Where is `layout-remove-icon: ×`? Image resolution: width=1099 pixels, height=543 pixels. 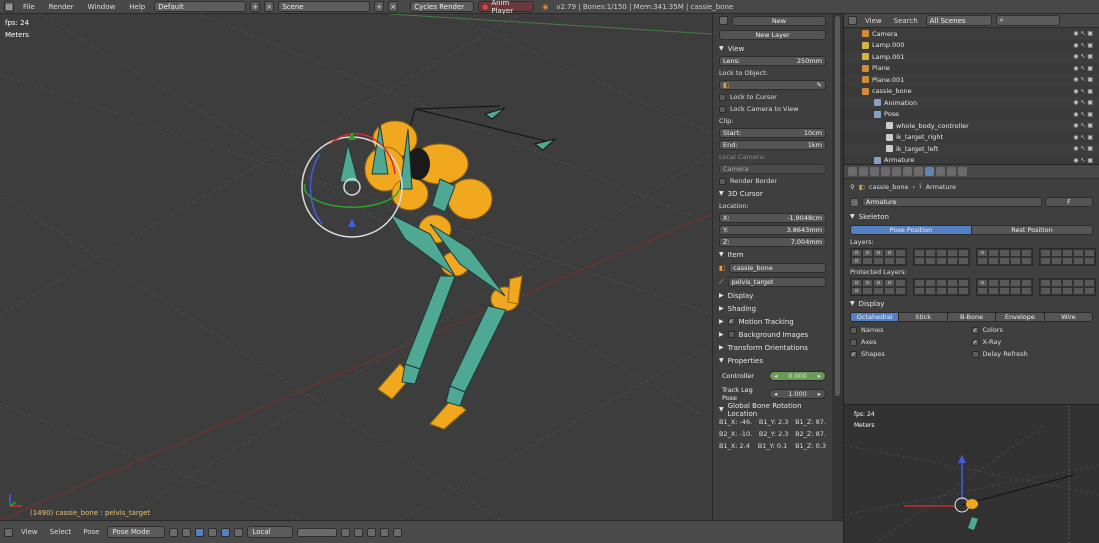 layout-remove-icon: × is located at coordinates (269, 6).